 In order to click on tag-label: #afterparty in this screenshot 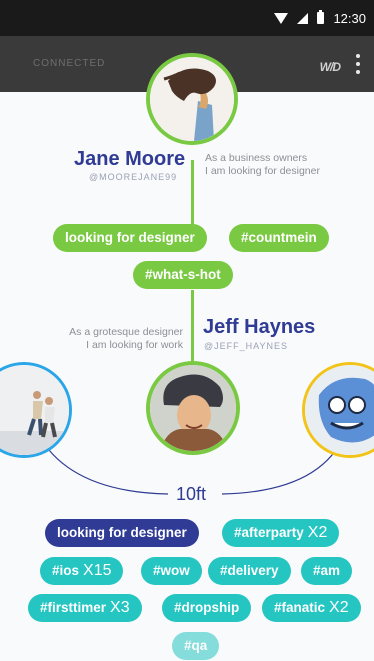, I will do `click(269, 532)`.